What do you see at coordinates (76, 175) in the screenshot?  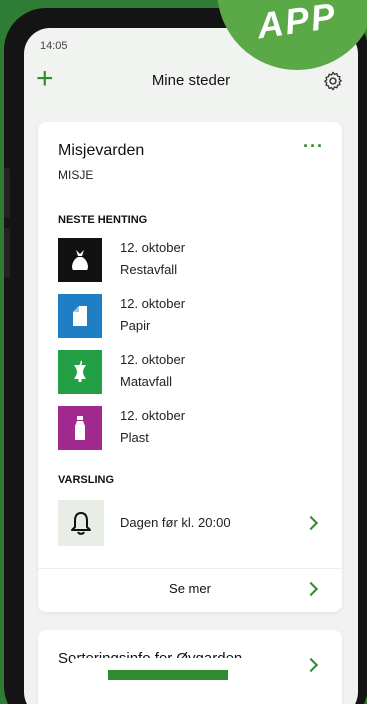 I see `location-subtitle: MISJE` at bounding box center [76, 175].